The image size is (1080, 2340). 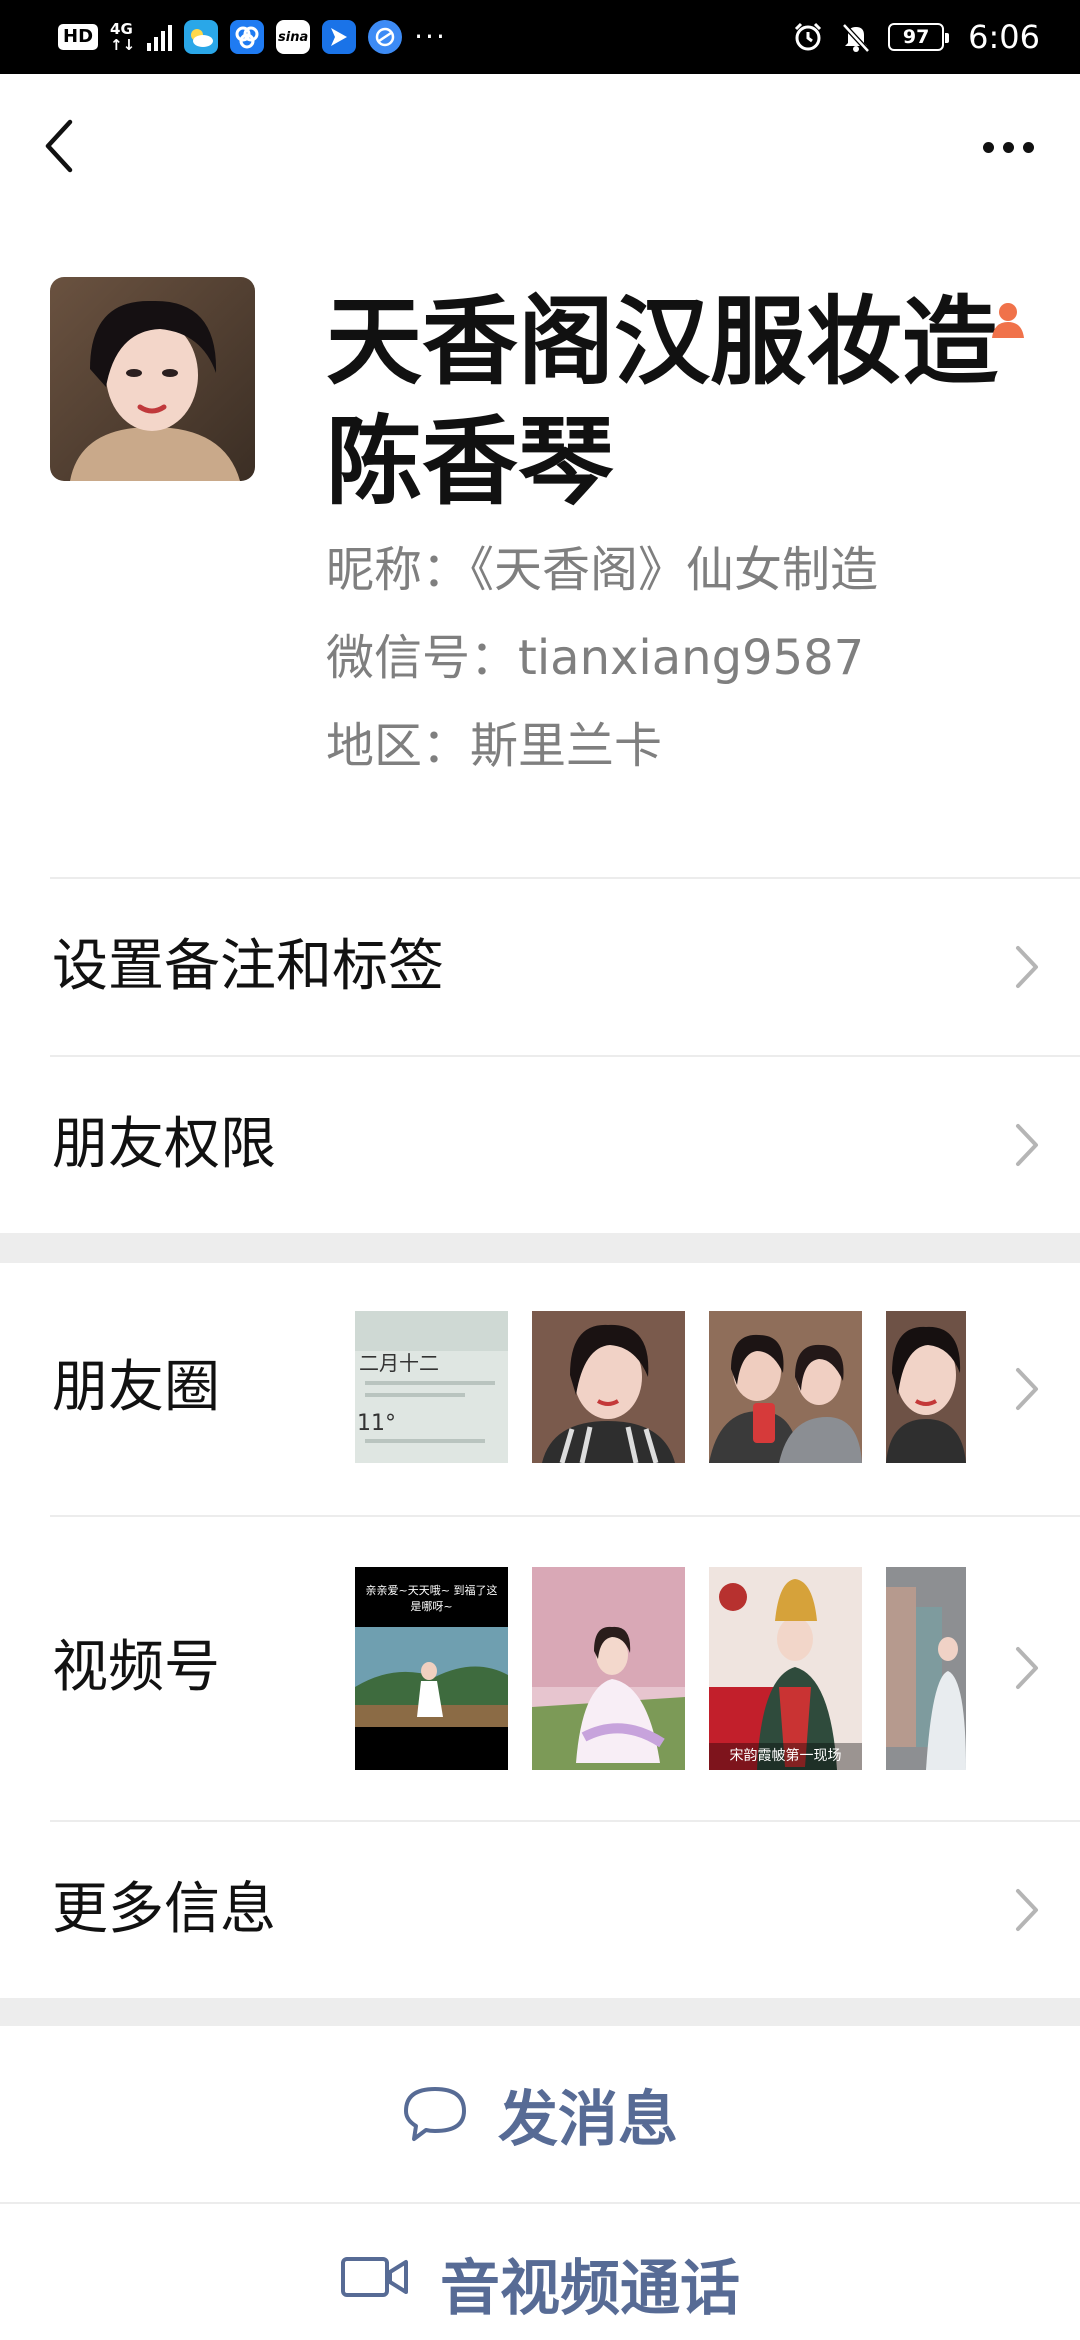 What do you see at coordinates (540, 37) in the screenshot?
I see `status-bar: HD 4G ↑↓ sina ··· 97 6:06` at bounding box center [540, 37].